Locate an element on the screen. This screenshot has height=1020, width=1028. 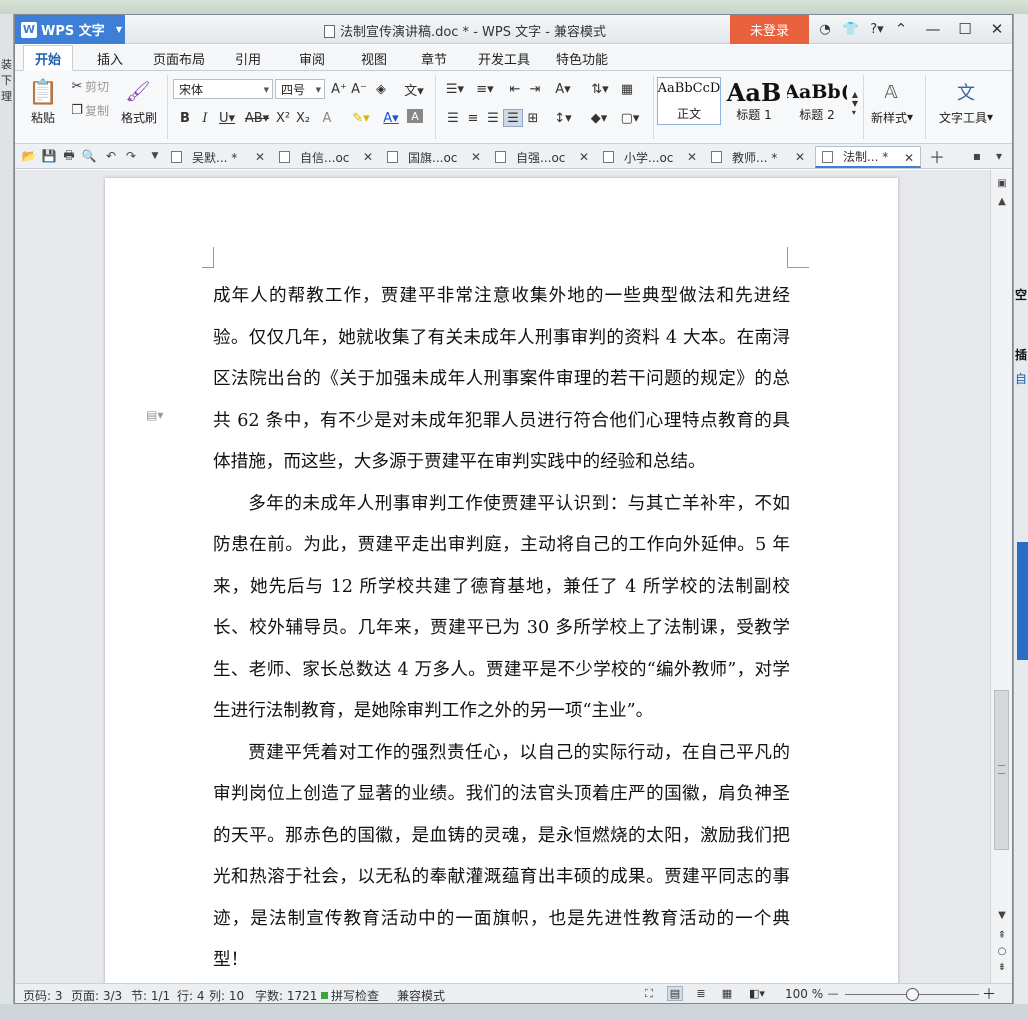
align-center-icon: ≡ is located at coordinates (473, 118).